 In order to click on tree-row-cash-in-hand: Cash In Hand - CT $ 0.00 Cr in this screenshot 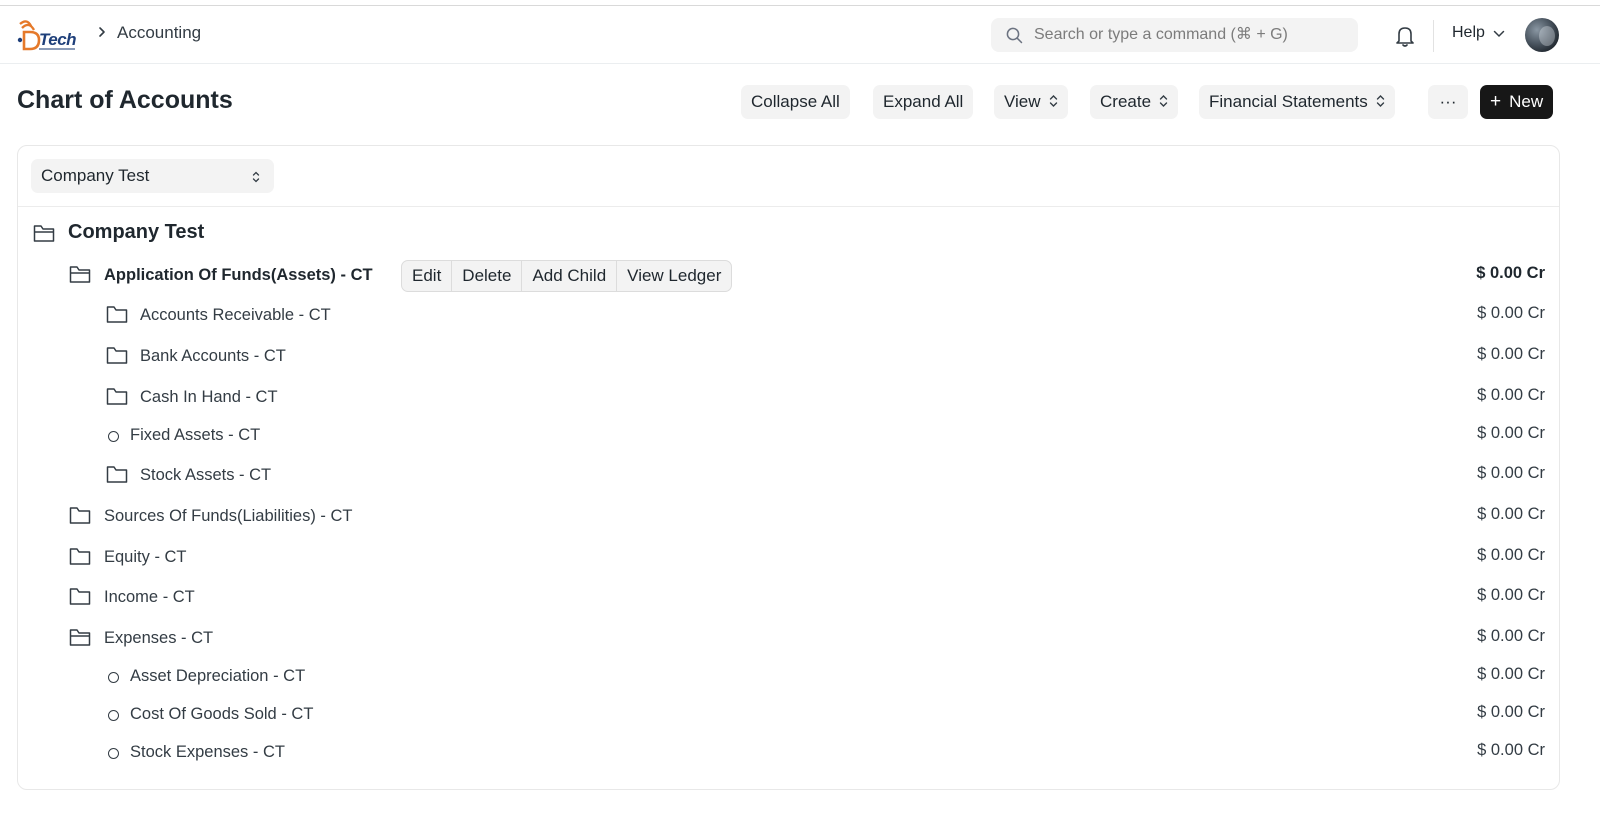, I will do `click(788, 397)`.